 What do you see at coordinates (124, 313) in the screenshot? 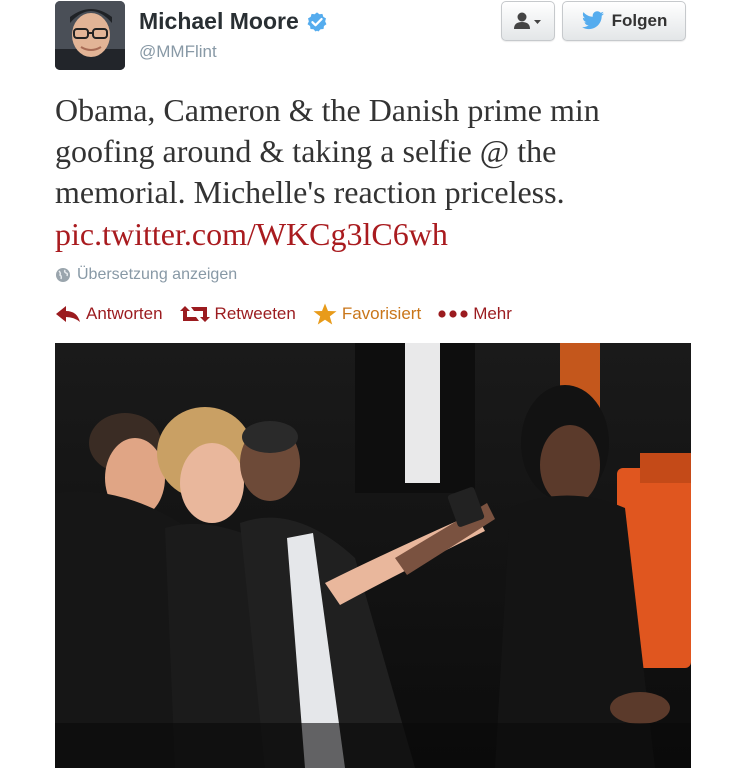
I see `reply-label: Antworten` at bounding box center [124, 313].